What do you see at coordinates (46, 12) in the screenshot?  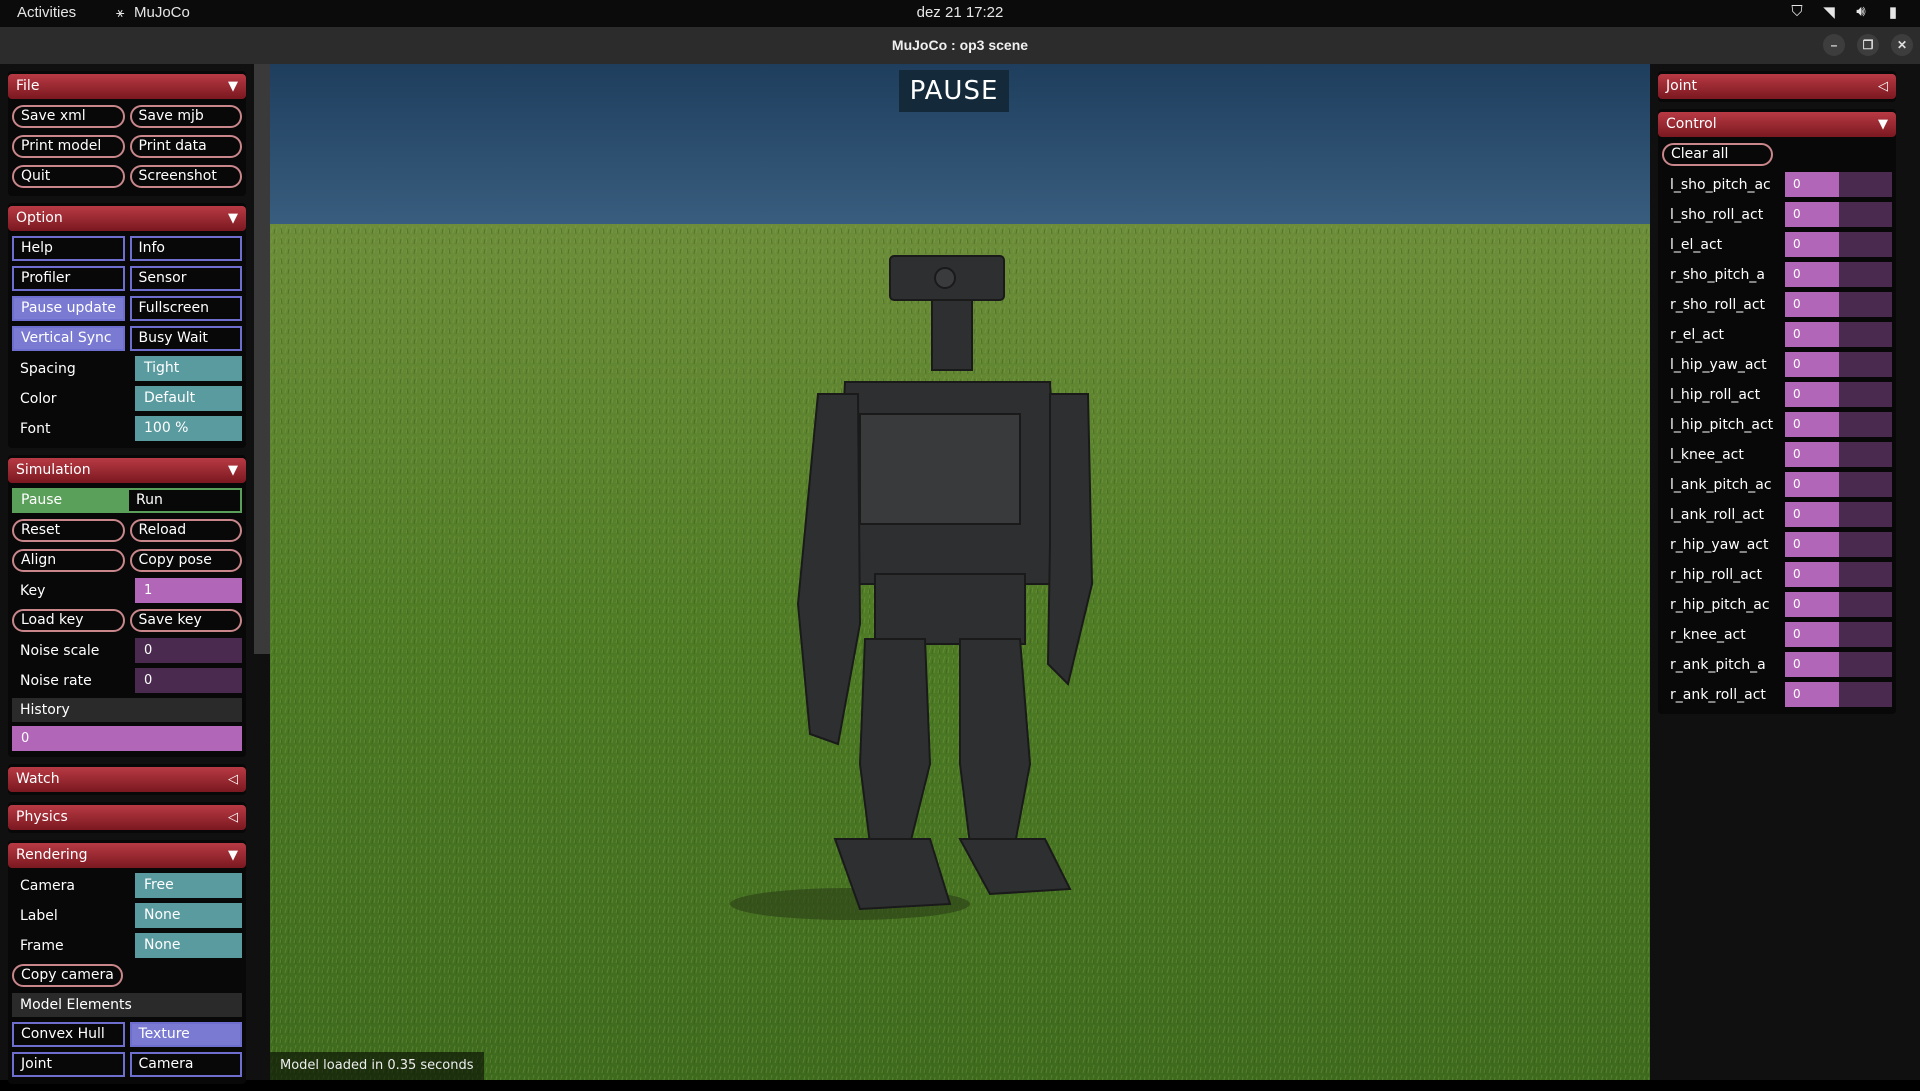 I see `activities-button: Activities` at bounding box center [46, 12].